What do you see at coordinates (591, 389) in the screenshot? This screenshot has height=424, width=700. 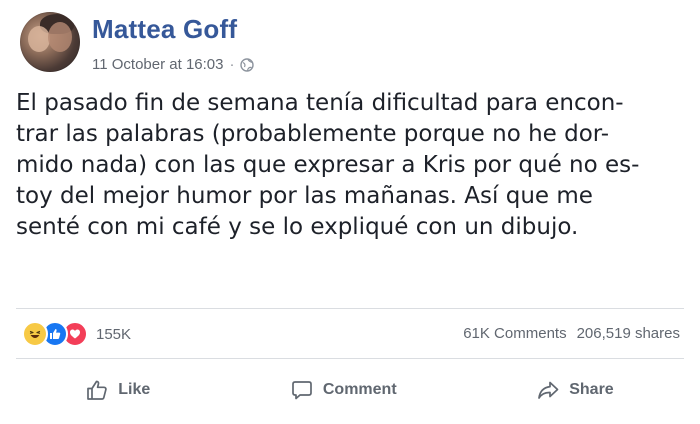 I see `share-label: Share` at bounding box center [591, 389].